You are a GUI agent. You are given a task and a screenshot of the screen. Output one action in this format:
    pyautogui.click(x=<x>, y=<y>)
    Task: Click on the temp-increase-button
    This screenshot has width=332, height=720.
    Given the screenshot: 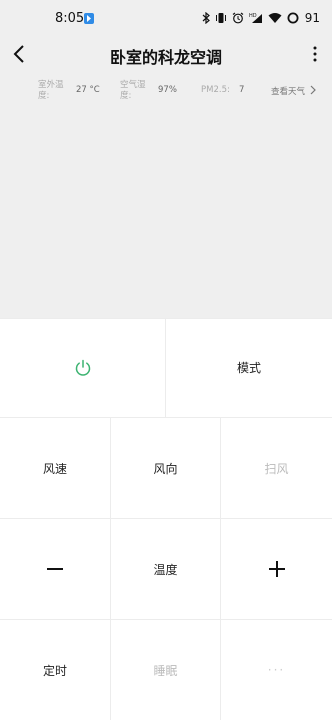 What is the action you would take?
    pyautogui.click(x=276, y=569)
    